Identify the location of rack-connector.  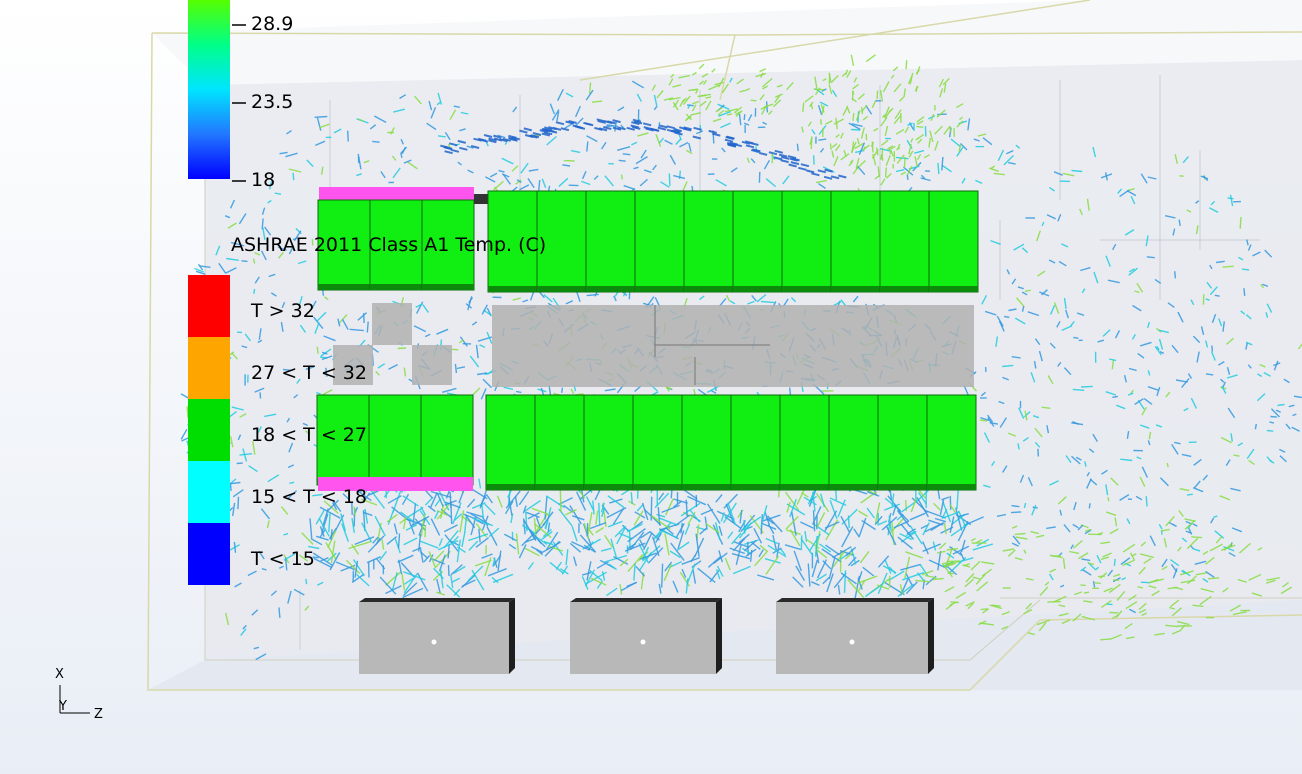
(481, 199).